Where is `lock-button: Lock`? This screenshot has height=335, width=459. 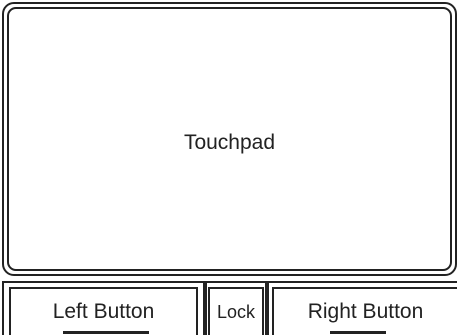 lock-button: Lock is located at coordinates (236, 311).